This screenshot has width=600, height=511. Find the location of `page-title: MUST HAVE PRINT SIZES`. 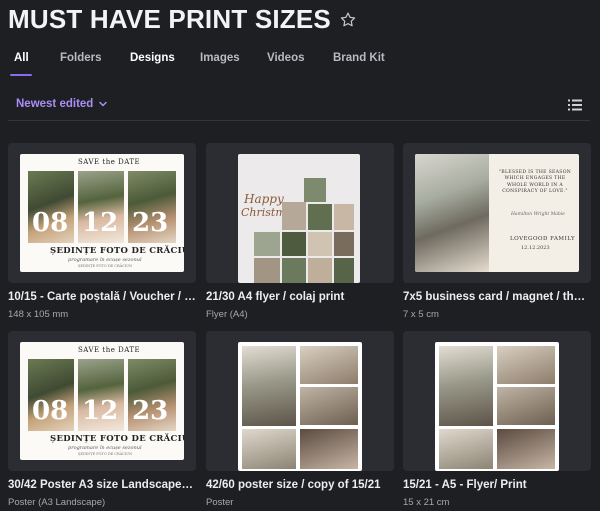

page-title: MUST HAVE PRINT SIZES is located at coordinates (169, 19).